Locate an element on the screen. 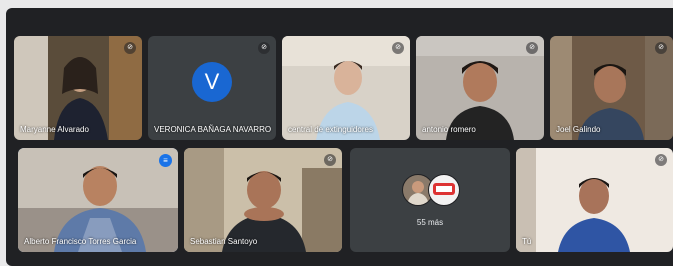 This screenshot has width=673, height=266. participant-name: central de extinguidores is located at coordinates (330, 129).